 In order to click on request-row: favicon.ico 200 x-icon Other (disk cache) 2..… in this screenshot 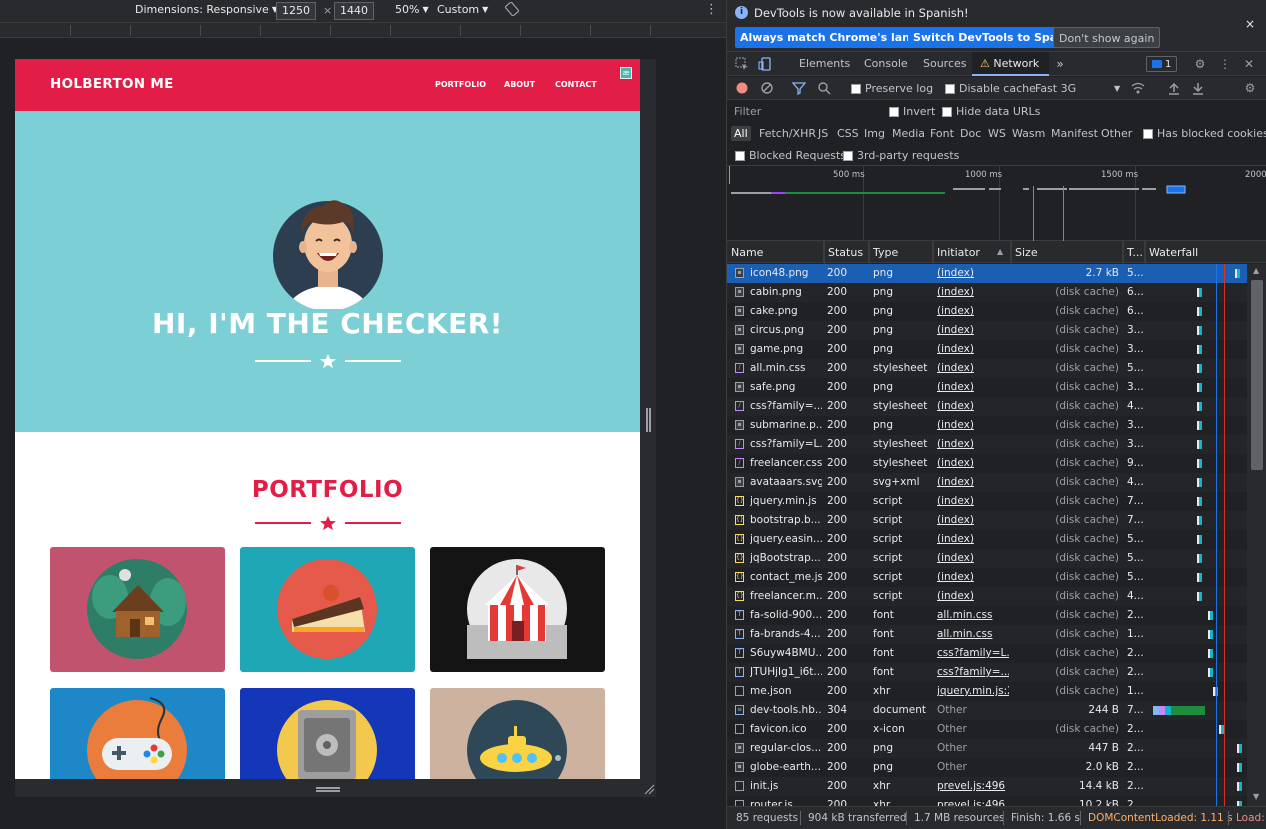, I will do `click(987, 729)`.